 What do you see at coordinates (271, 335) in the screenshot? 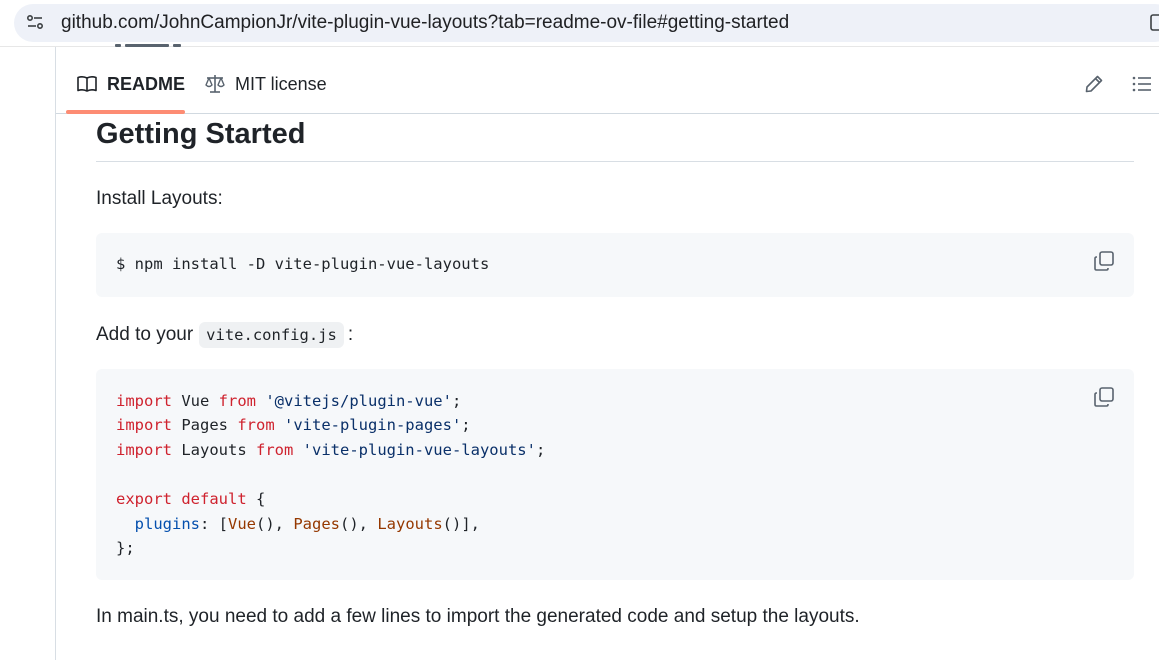
I see `inline-code-filename: vite.config.js` at bounding box center [271, 335].